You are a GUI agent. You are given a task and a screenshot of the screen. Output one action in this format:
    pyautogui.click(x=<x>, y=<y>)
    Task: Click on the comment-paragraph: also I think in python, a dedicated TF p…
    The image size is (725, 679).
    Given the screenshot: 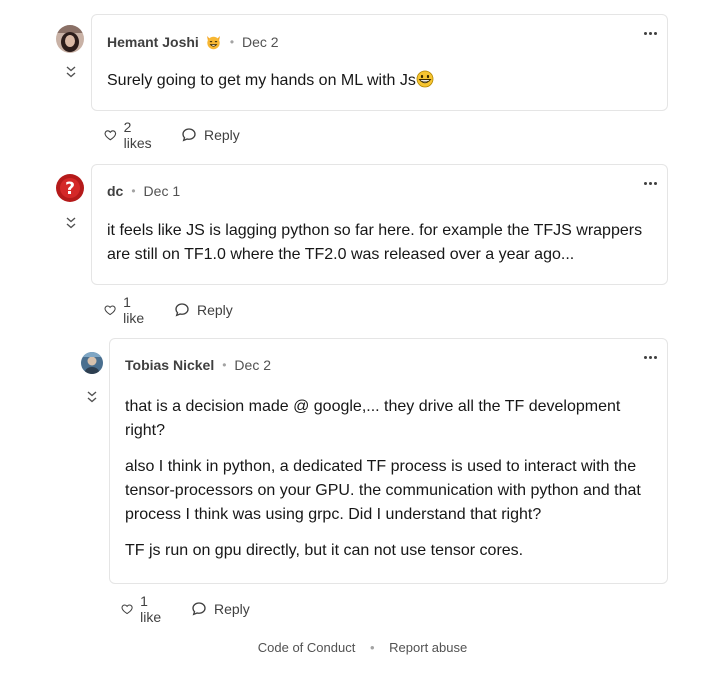 What is the action you would take?
    pyautogui.click(x=383, y=490)
    